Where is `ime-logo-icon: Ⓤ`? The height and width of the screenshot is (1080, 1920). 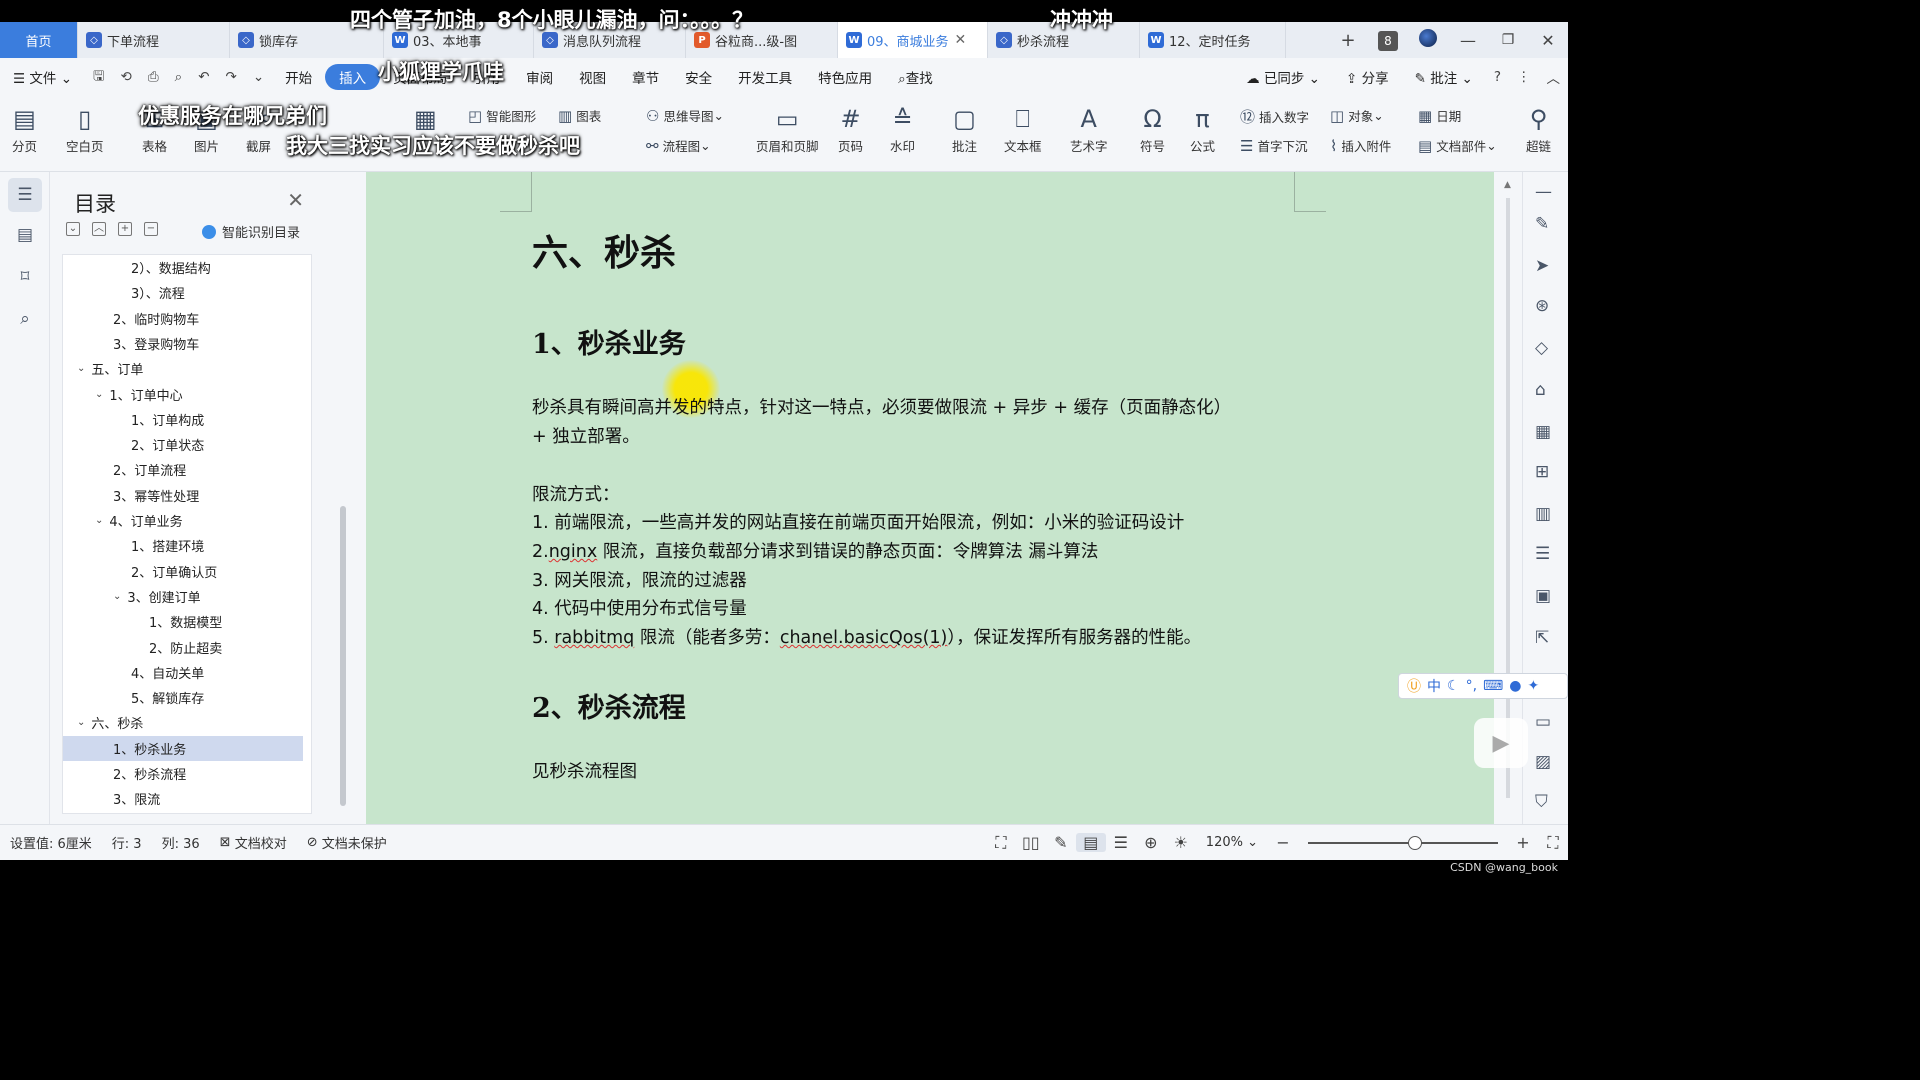 ime-logo-icon: Ⓤ is located at coordinates (1414, 686).